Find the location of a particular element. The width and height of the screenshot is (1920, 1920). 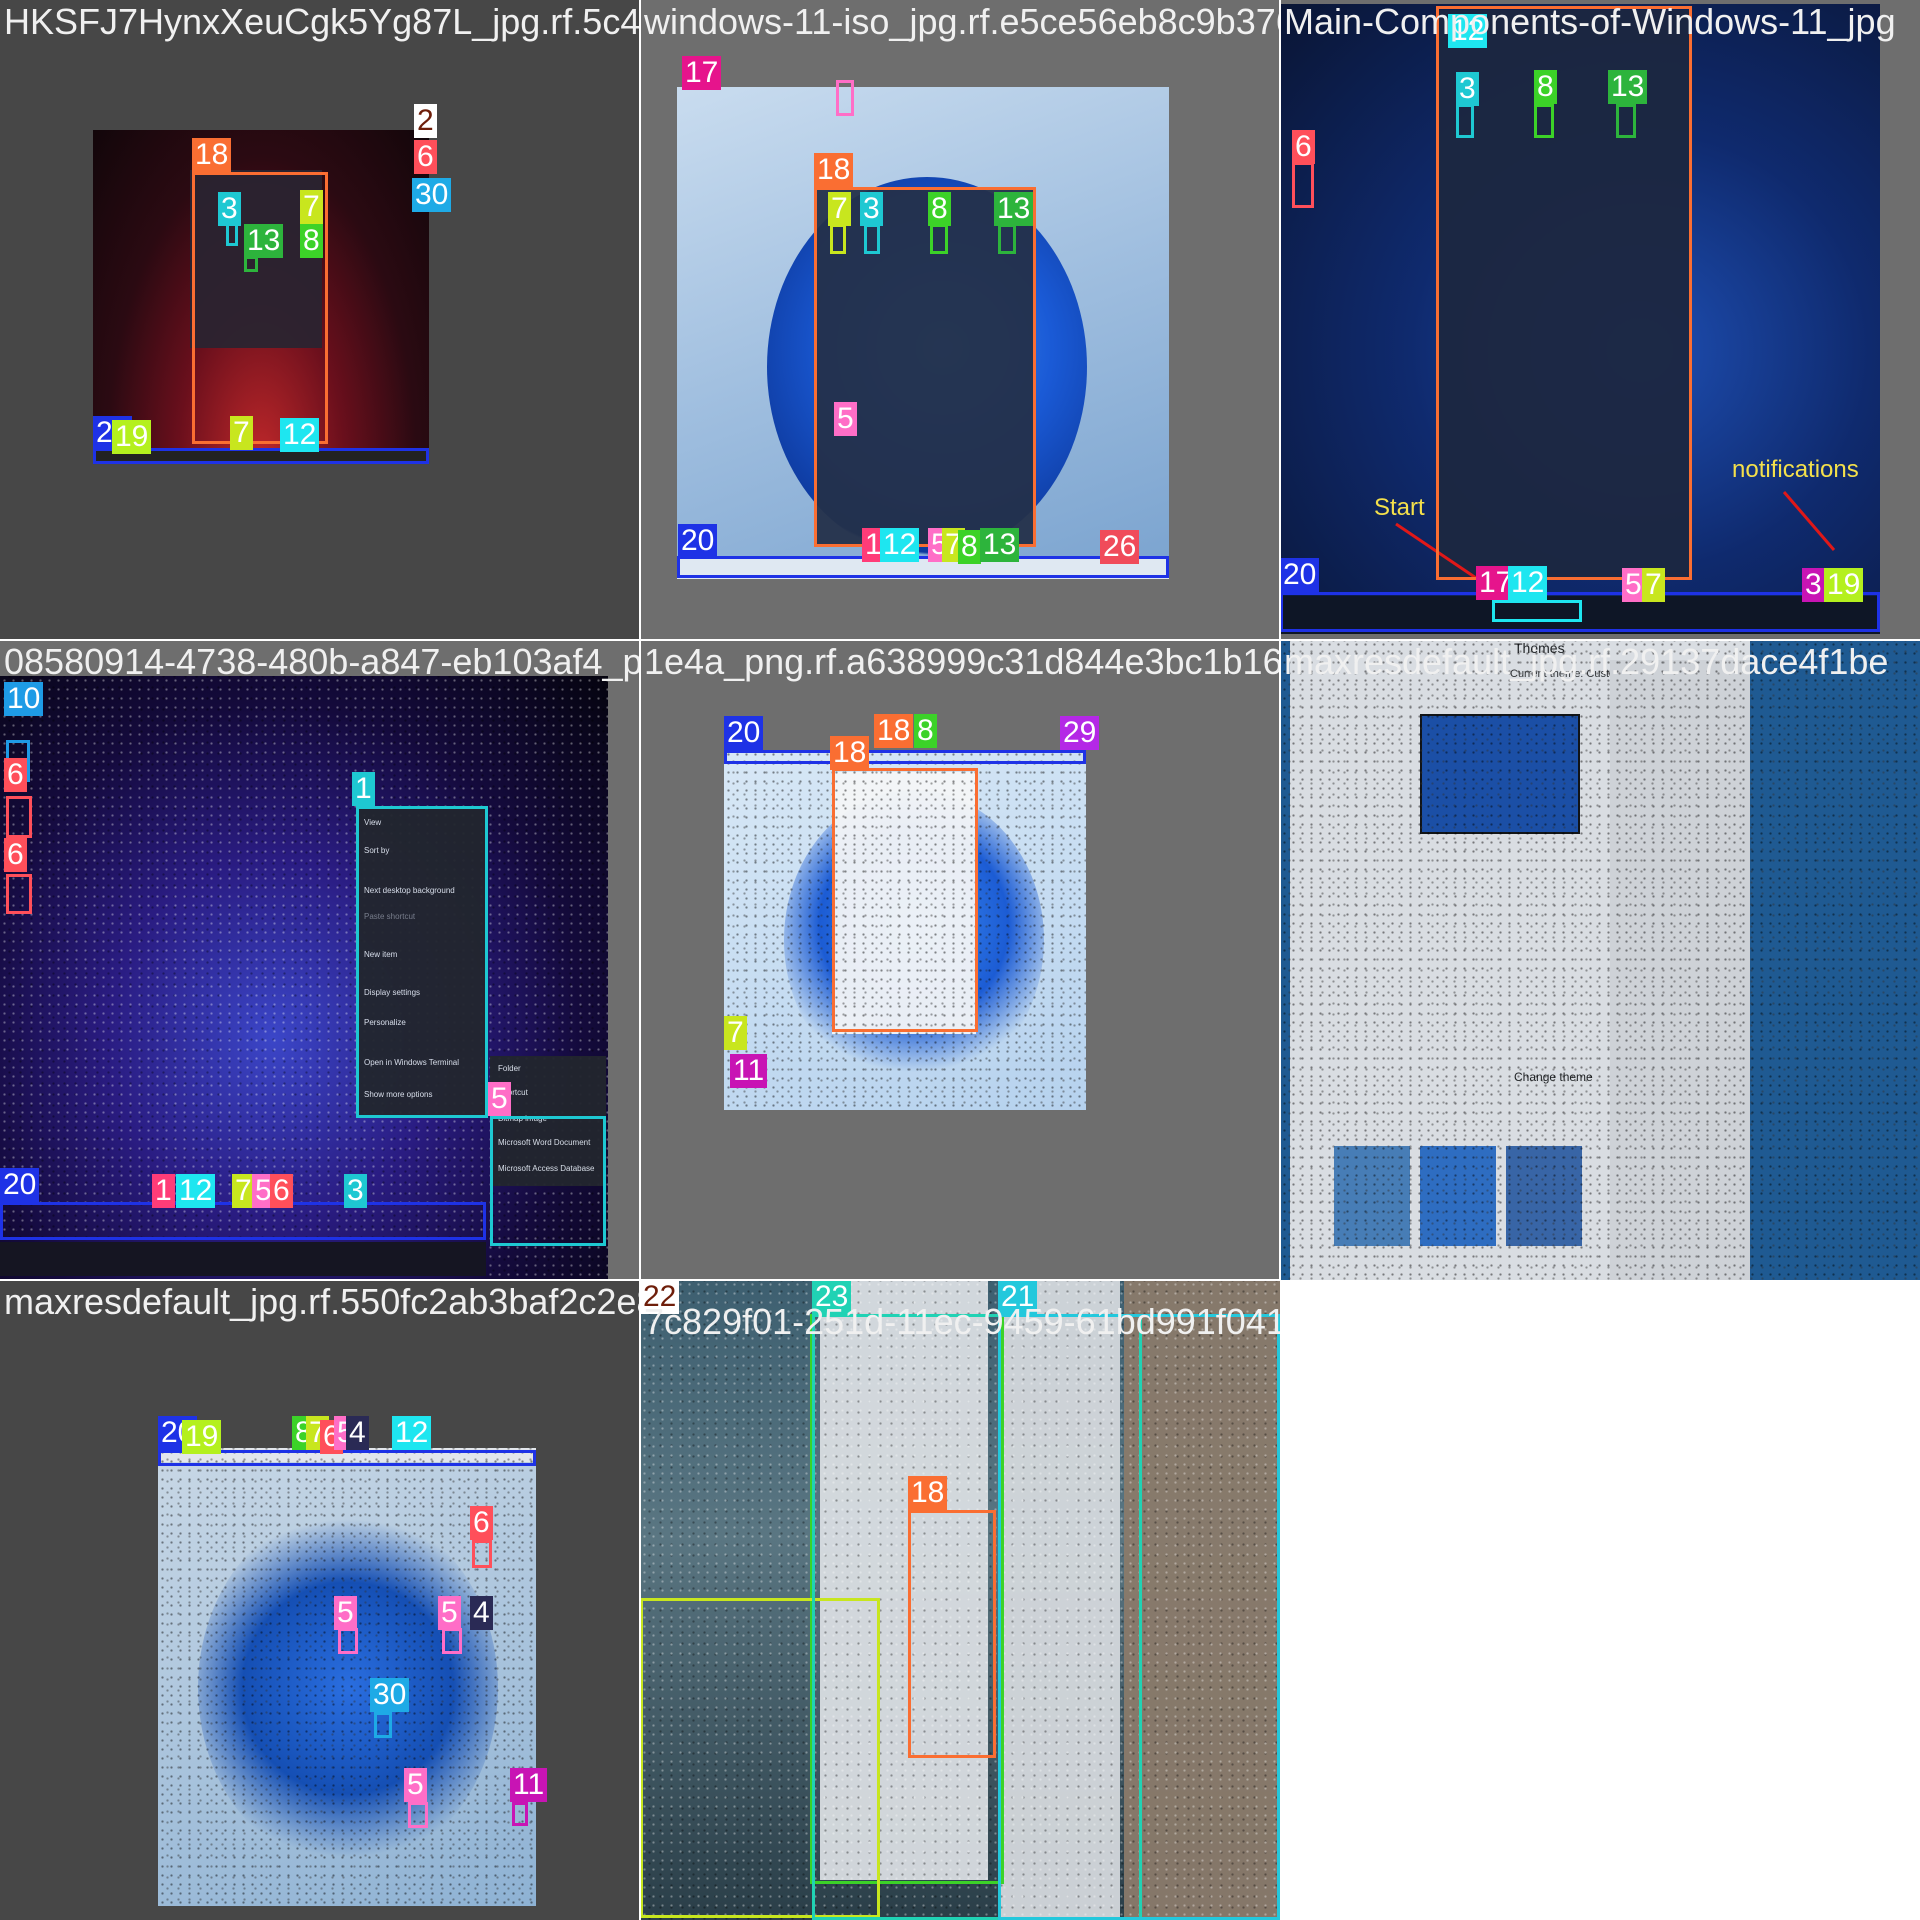

tile-title: Main-Components-of-Windows-11_jpg is located at coordinates (1590, 21).